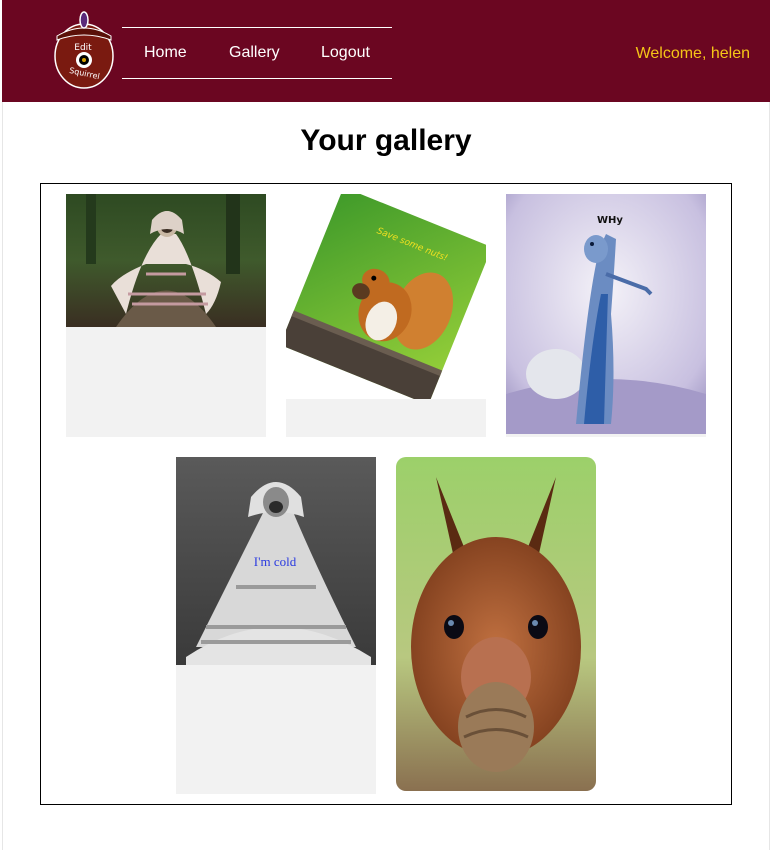 The image size is (772, 850). Describe the element at coordinates (165, 53) in the screenshot. I see `nav-home-link: Home` at that location.